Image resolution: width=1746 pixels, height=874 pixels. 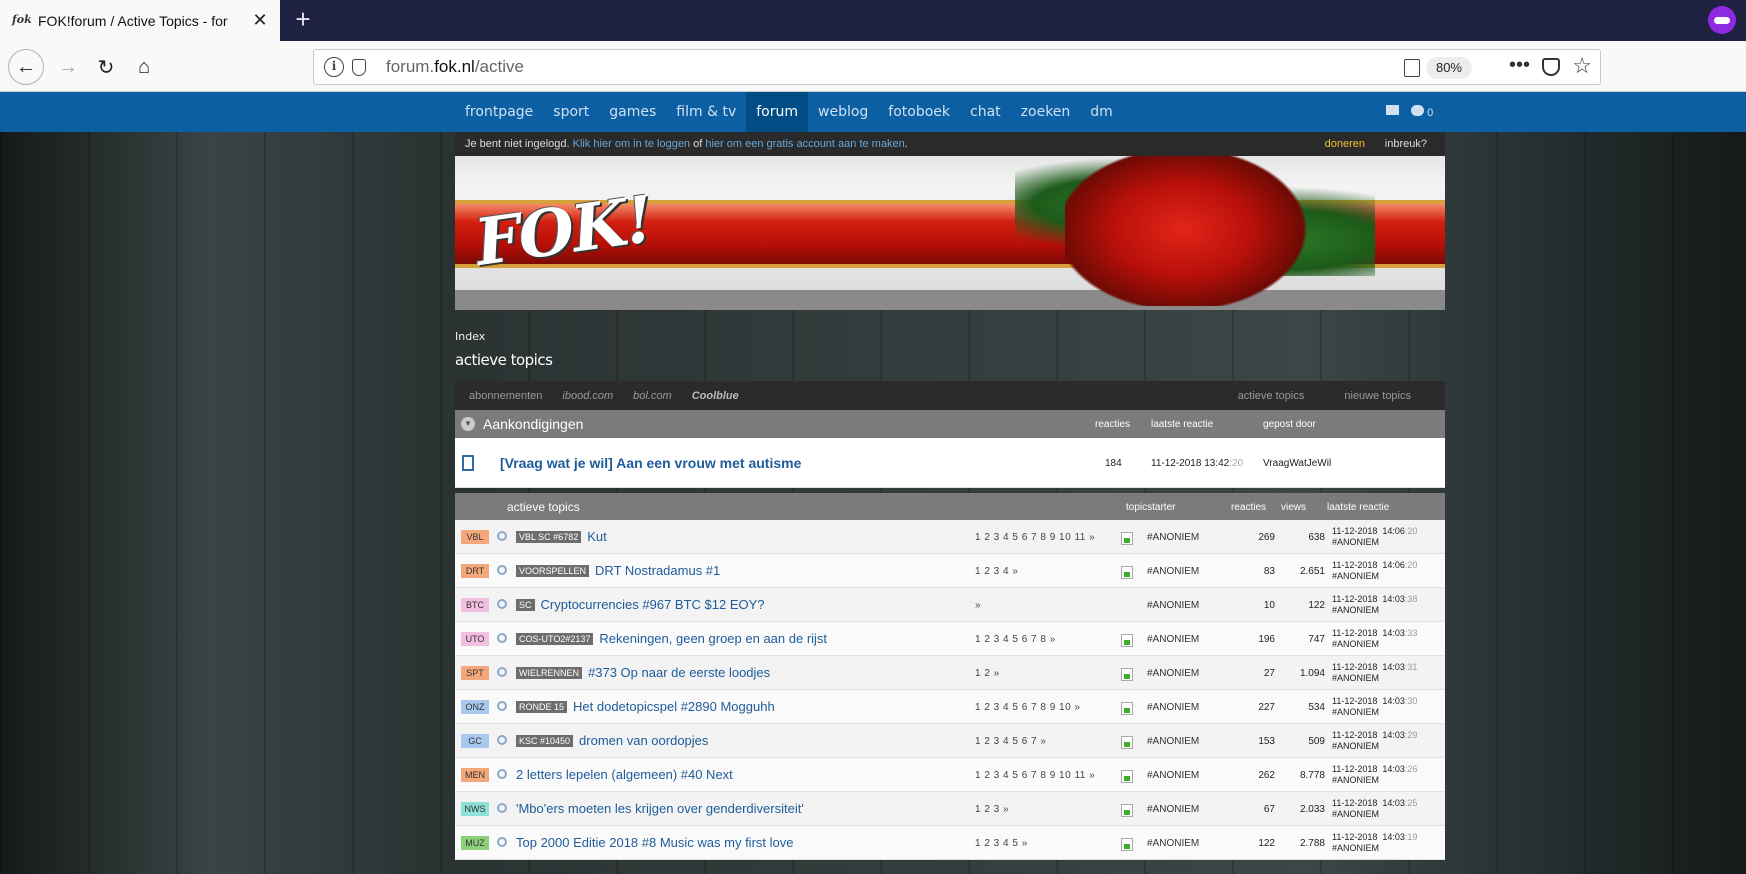 What do you see at coordinates (1028, 707) in the screenshot?
I see `topic-page-links: 1 2 3 4 5 6 7 8 9 10 »` at bounding box center [1028, 707].